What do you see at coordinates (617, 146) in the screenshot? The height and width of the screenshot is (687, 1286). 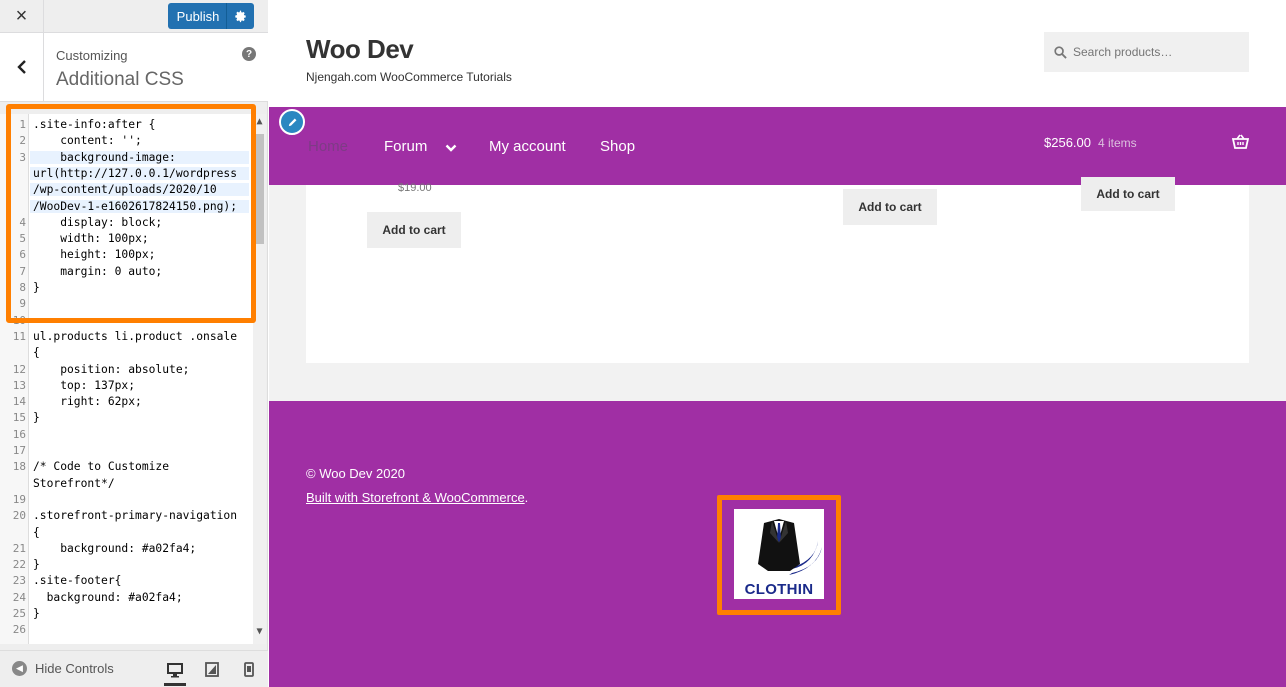 I see `nav-shop: Shop` at bounding box center [617, 146].